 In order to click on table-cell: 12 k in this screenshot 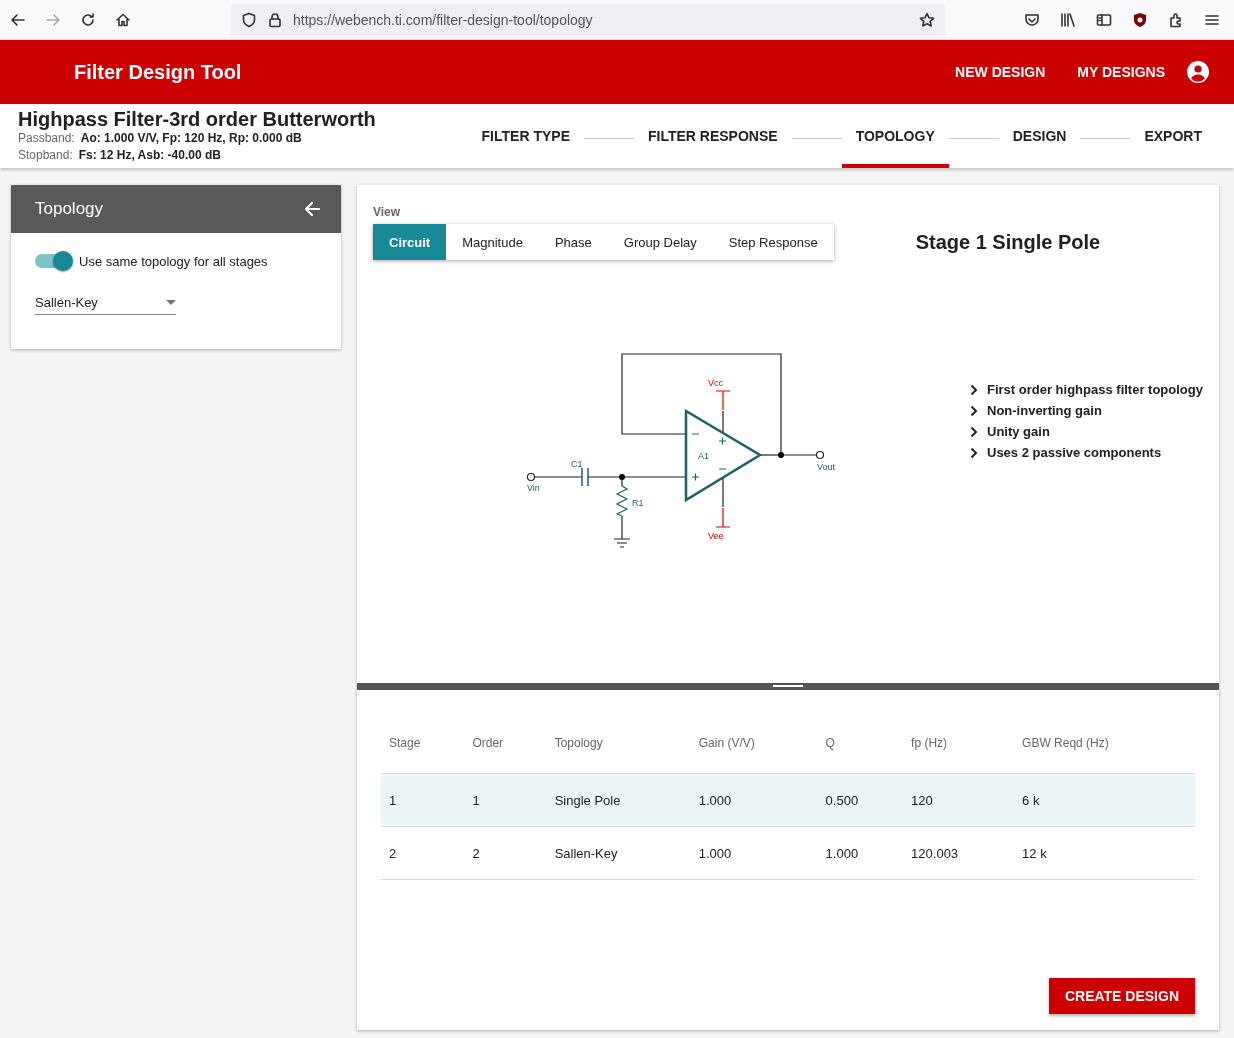, I will do `click(1104, 853)`.